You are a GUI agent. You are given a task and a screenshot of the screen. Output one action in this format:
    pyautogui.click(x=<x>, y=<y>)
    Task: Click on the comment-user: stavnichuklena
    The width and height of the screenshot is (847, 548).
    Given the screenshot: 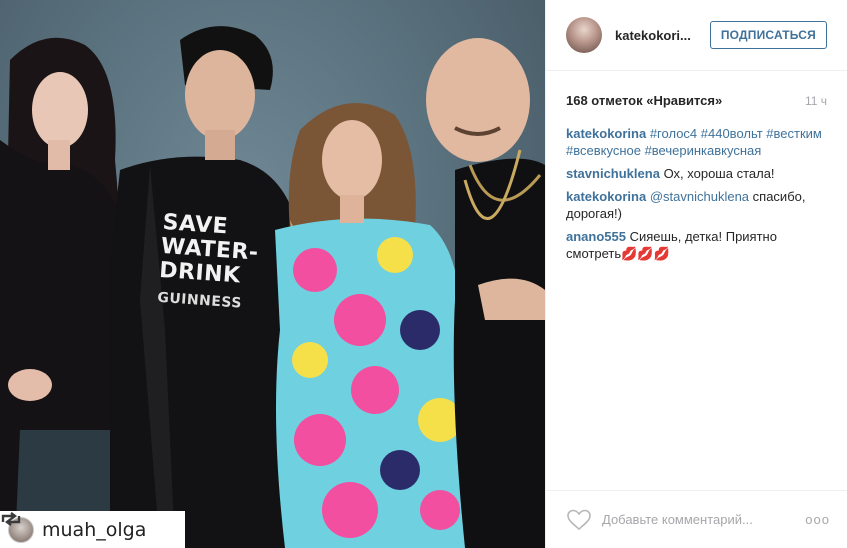 What is the action you would take?
    pyautogui.click(x=613, y=173)
    